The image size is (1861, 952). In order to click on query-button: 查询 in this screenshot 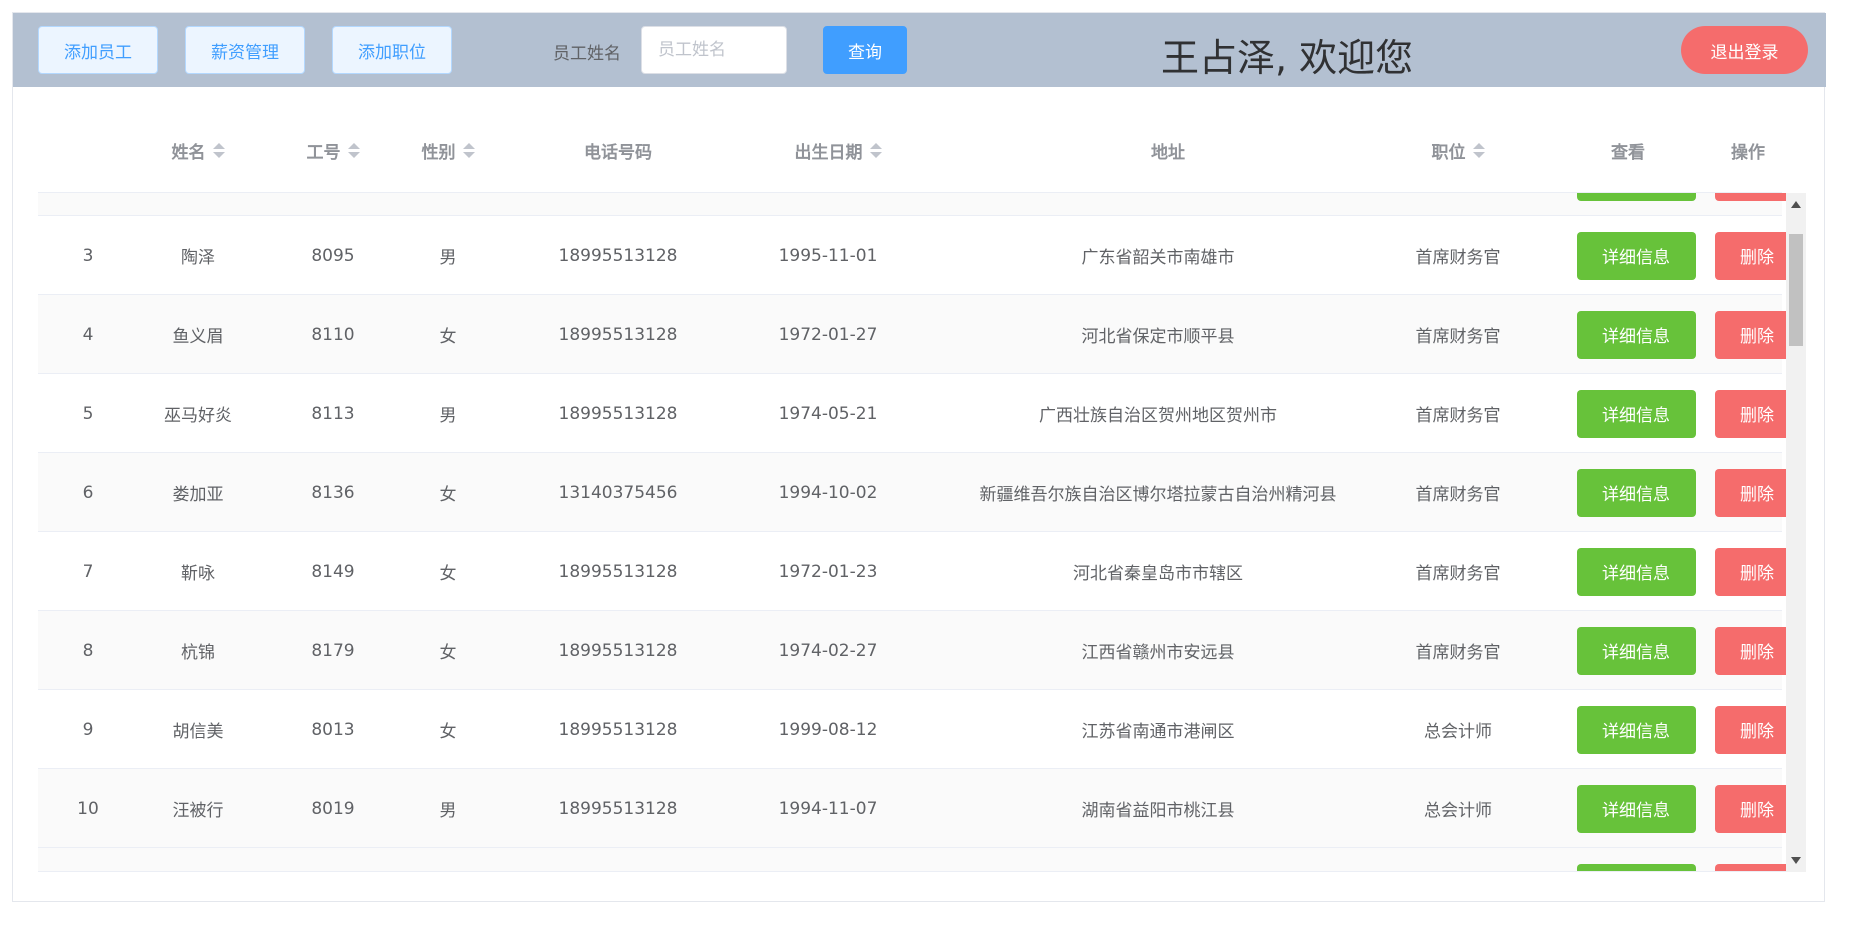, I will do `click(865, 50)`.